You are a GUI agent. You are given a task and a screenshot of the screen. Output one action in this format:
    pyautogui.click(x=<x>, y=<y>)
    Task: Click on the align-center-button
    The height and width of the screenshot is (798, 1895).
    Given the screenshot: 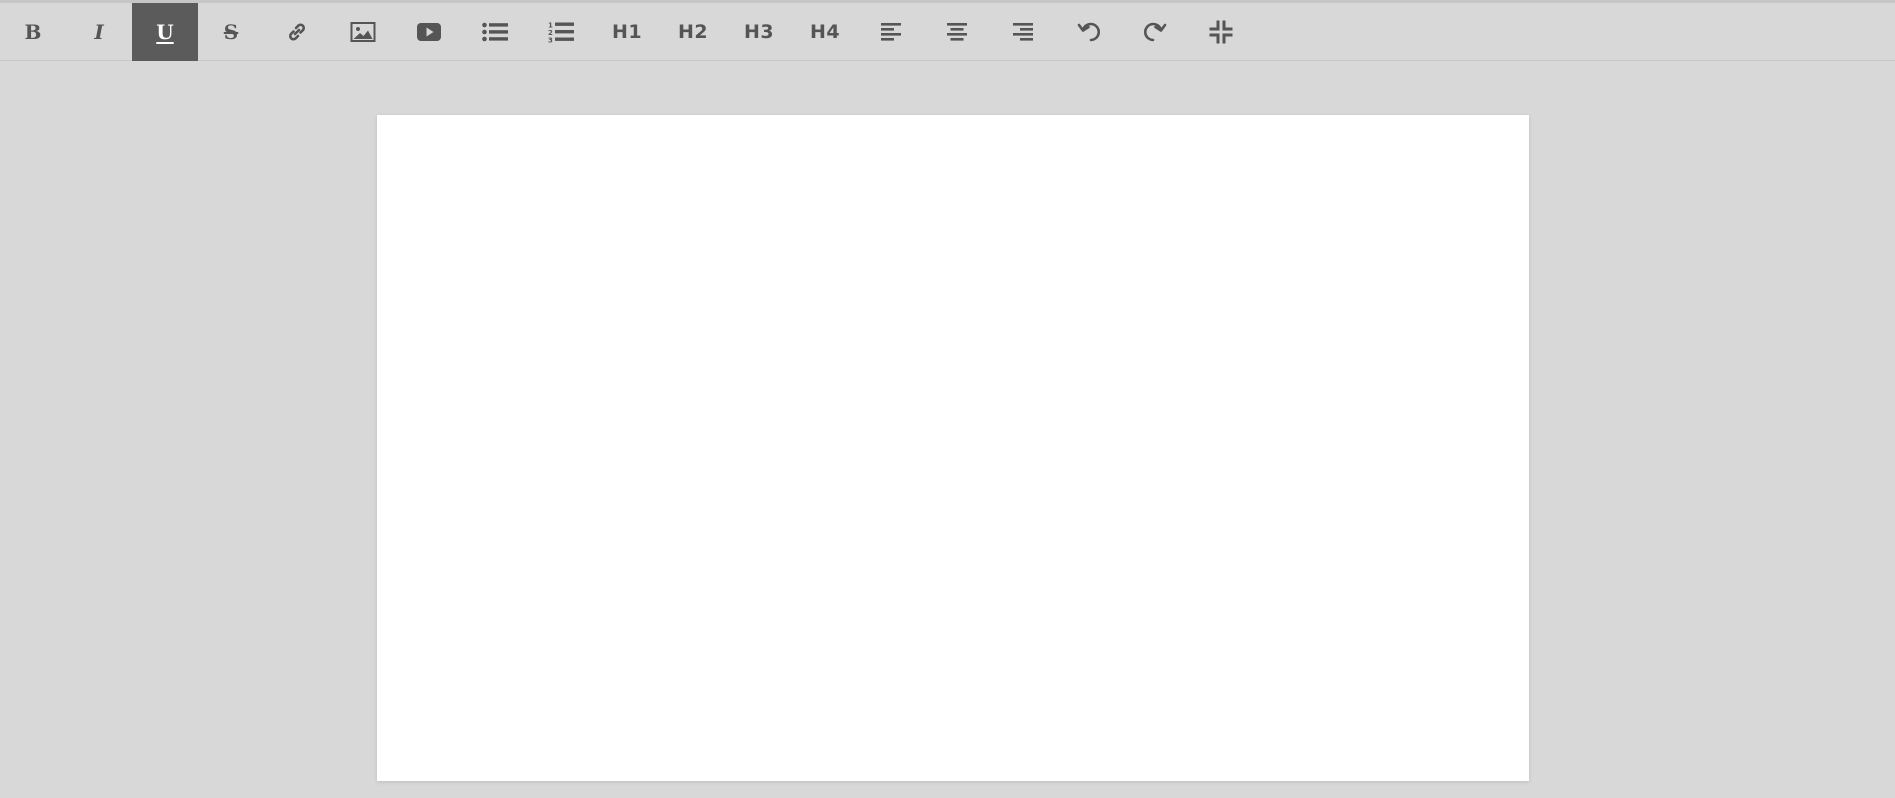 What is the action you would take?
    pyautogui.click(x=957, y=32)
    